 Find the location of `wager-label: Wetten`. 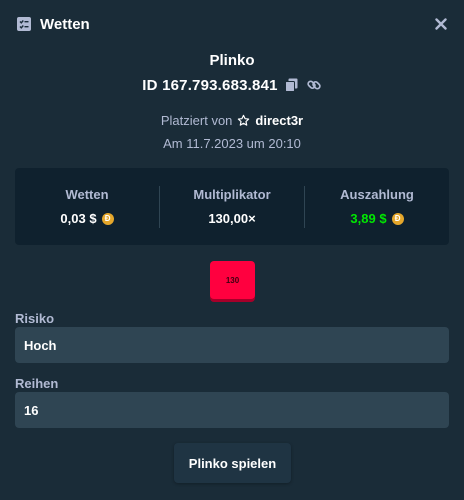

wager-label: Wetten is located at coordinates (87, 194).